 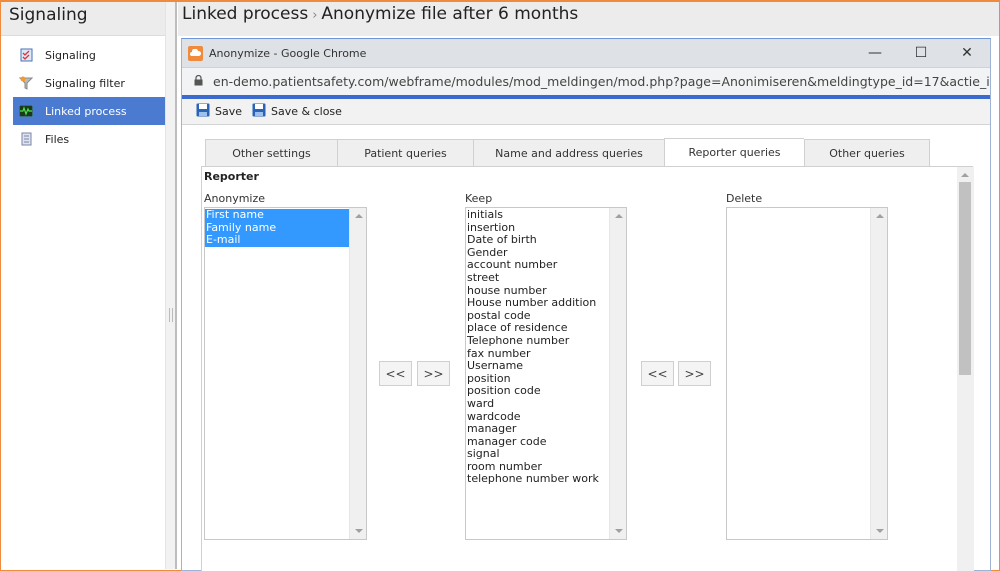 I want to click on tab-other-settings: Other settings, so click(x=271, y=153).